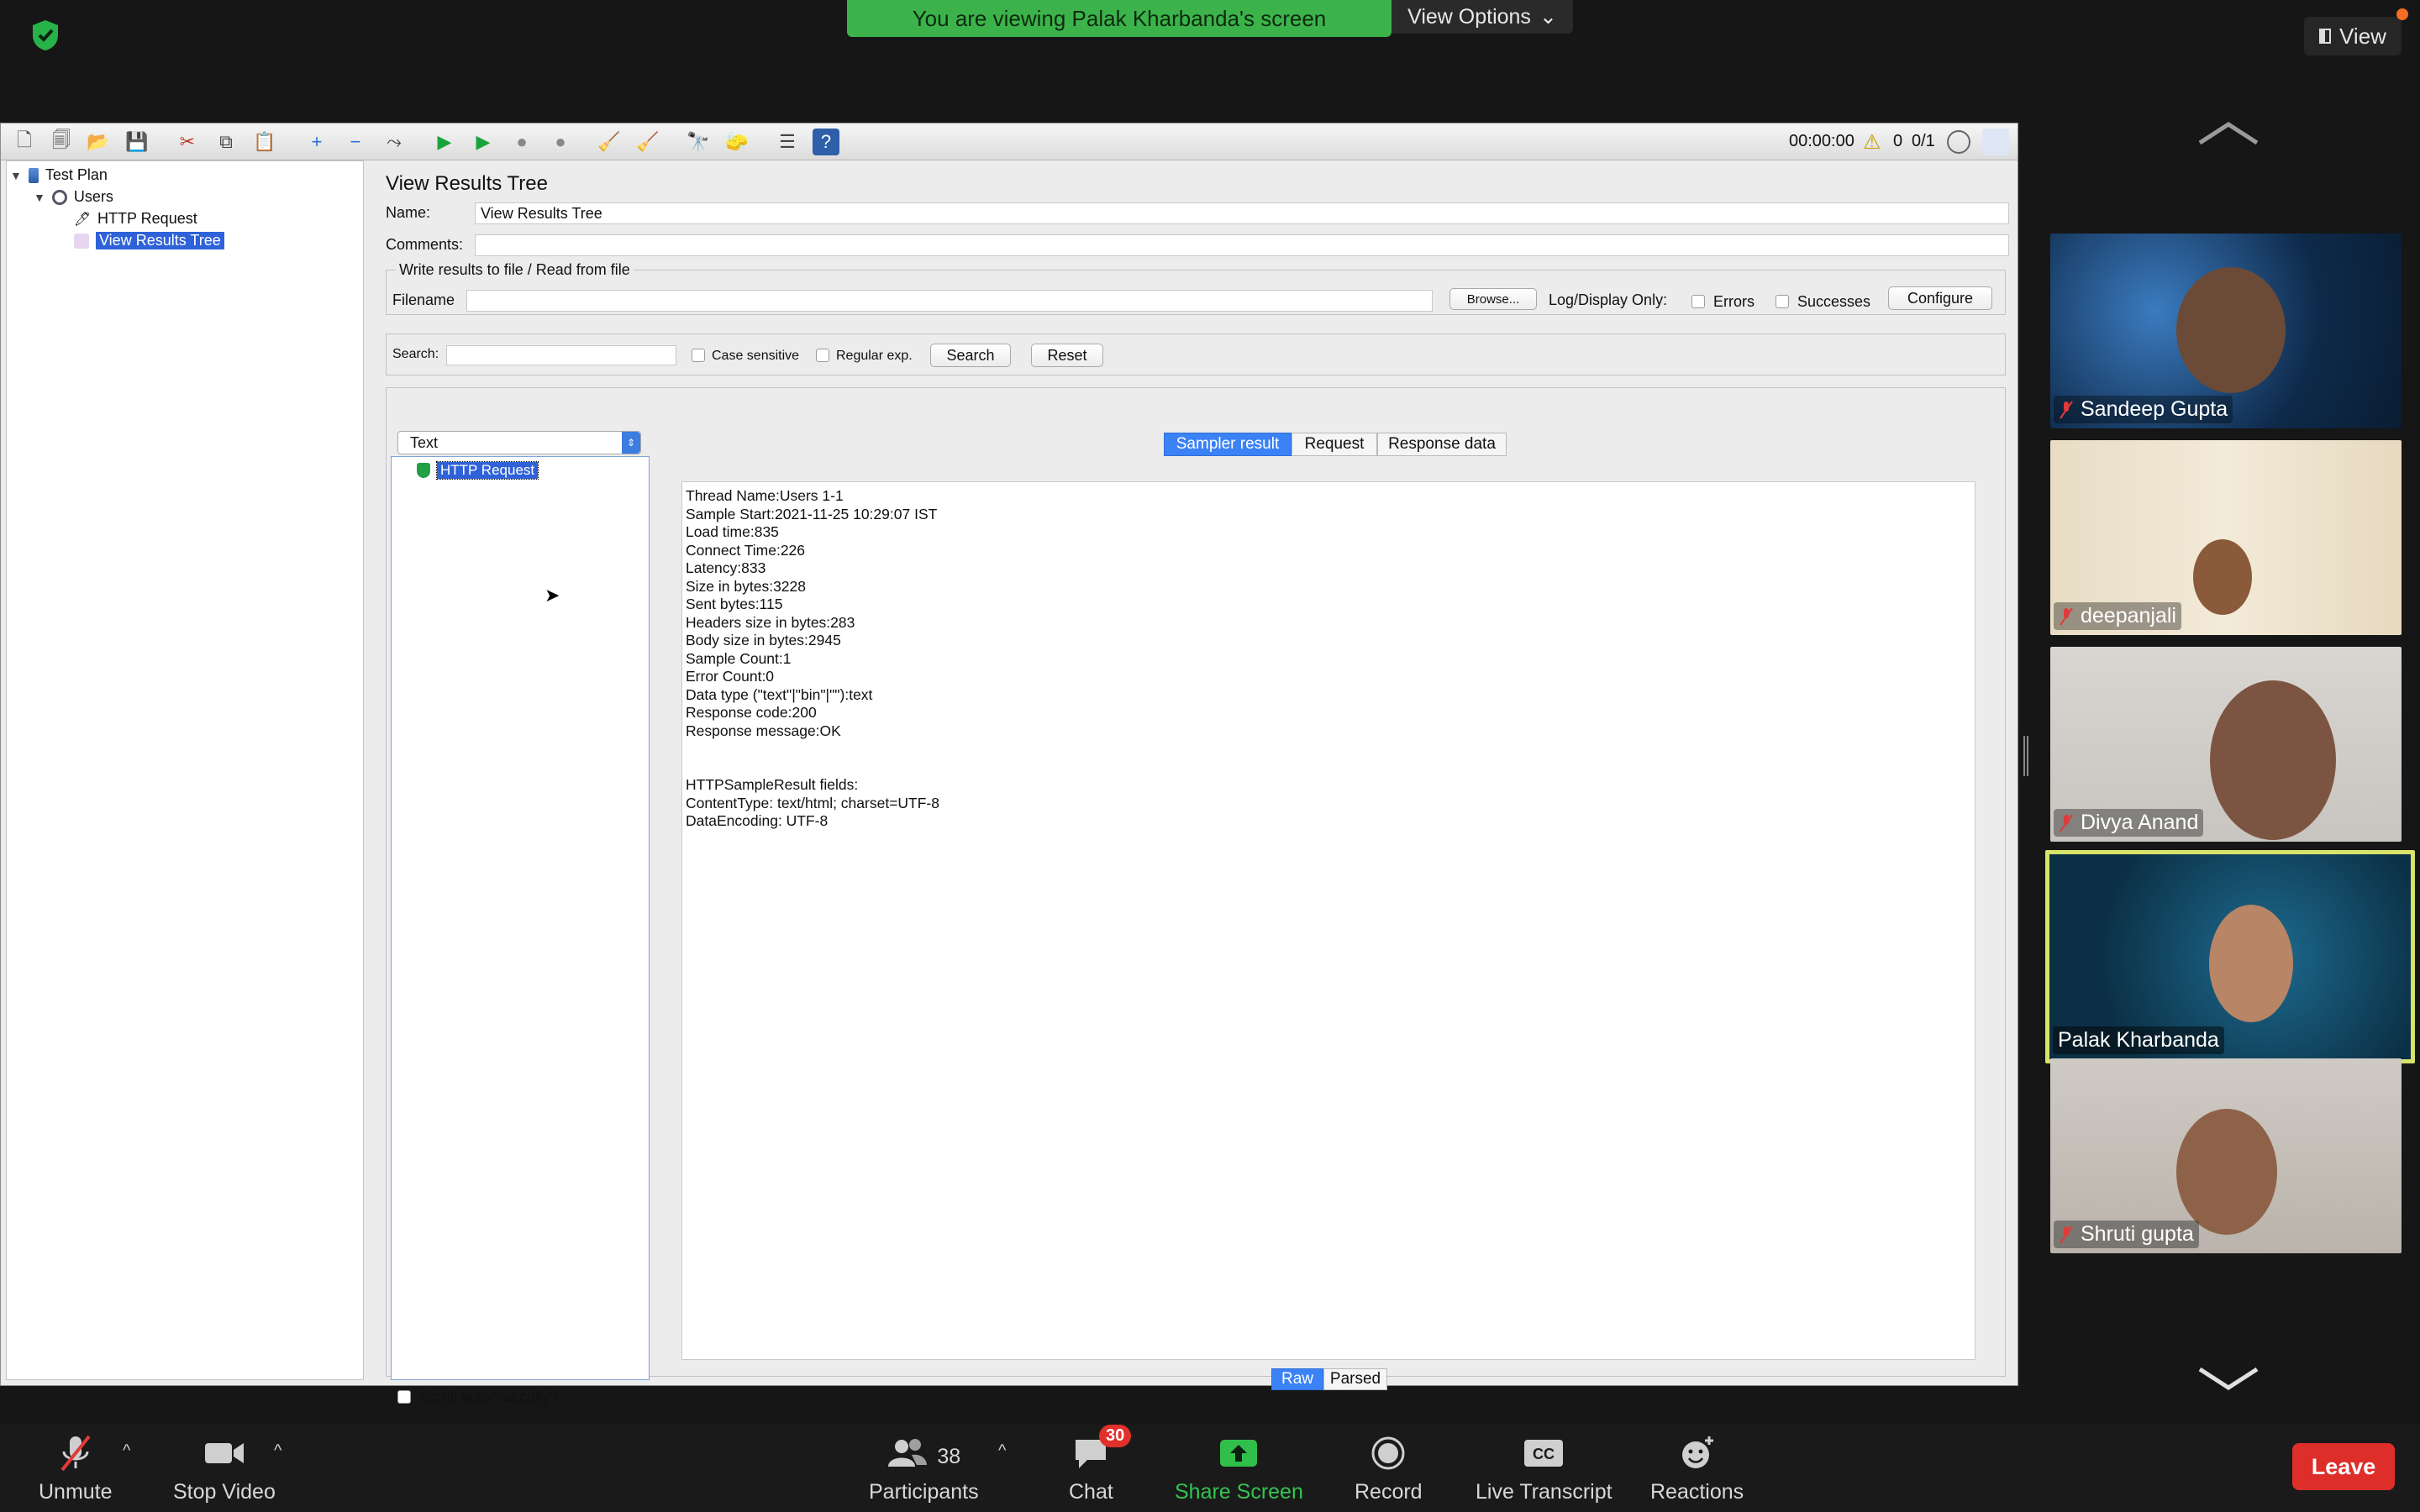 Image resolution: width=2420 pixels, height=1512 pixels. Describe the element at coordinates (59, 175) in the screenshot. I see `tree-node-test-plan: ▼ Test Plan` at that location.